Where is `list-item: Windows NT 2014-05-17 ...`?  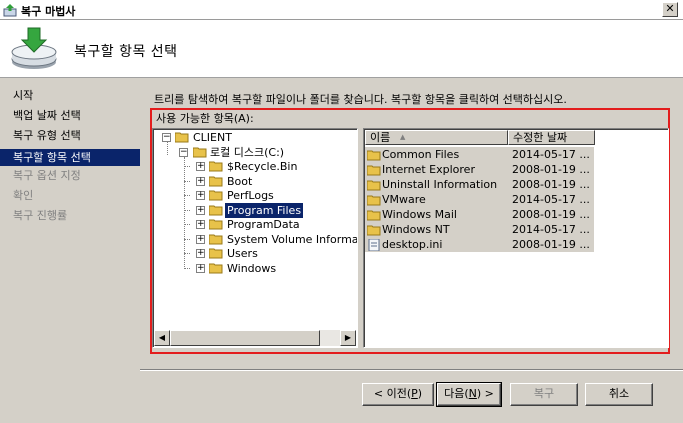
list-item: Windows NT 2014-05-17 ... is located at coordinates (479, 229).